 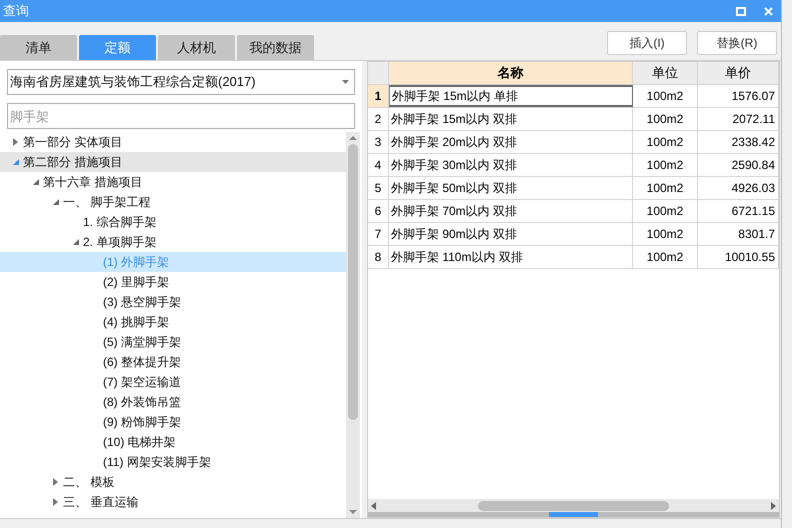 What do you see at coordinates (738, 142) in the screenshot?
I see `table-cell: 2338.42` at bounding box center [738, 142].